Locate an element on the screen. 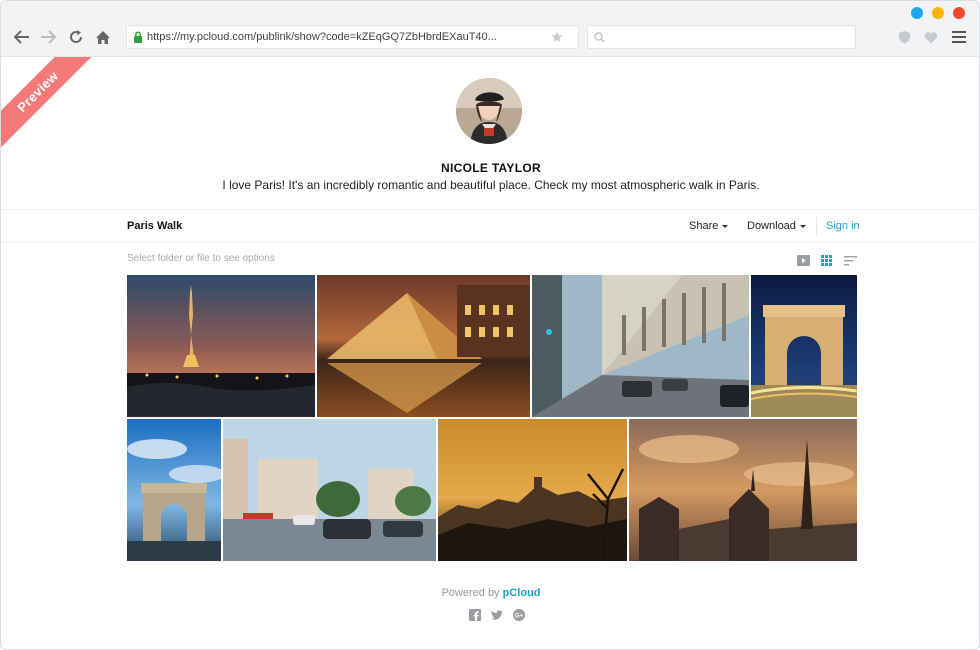  pcloud-link: pCloud is located at coordinates (522, 593).